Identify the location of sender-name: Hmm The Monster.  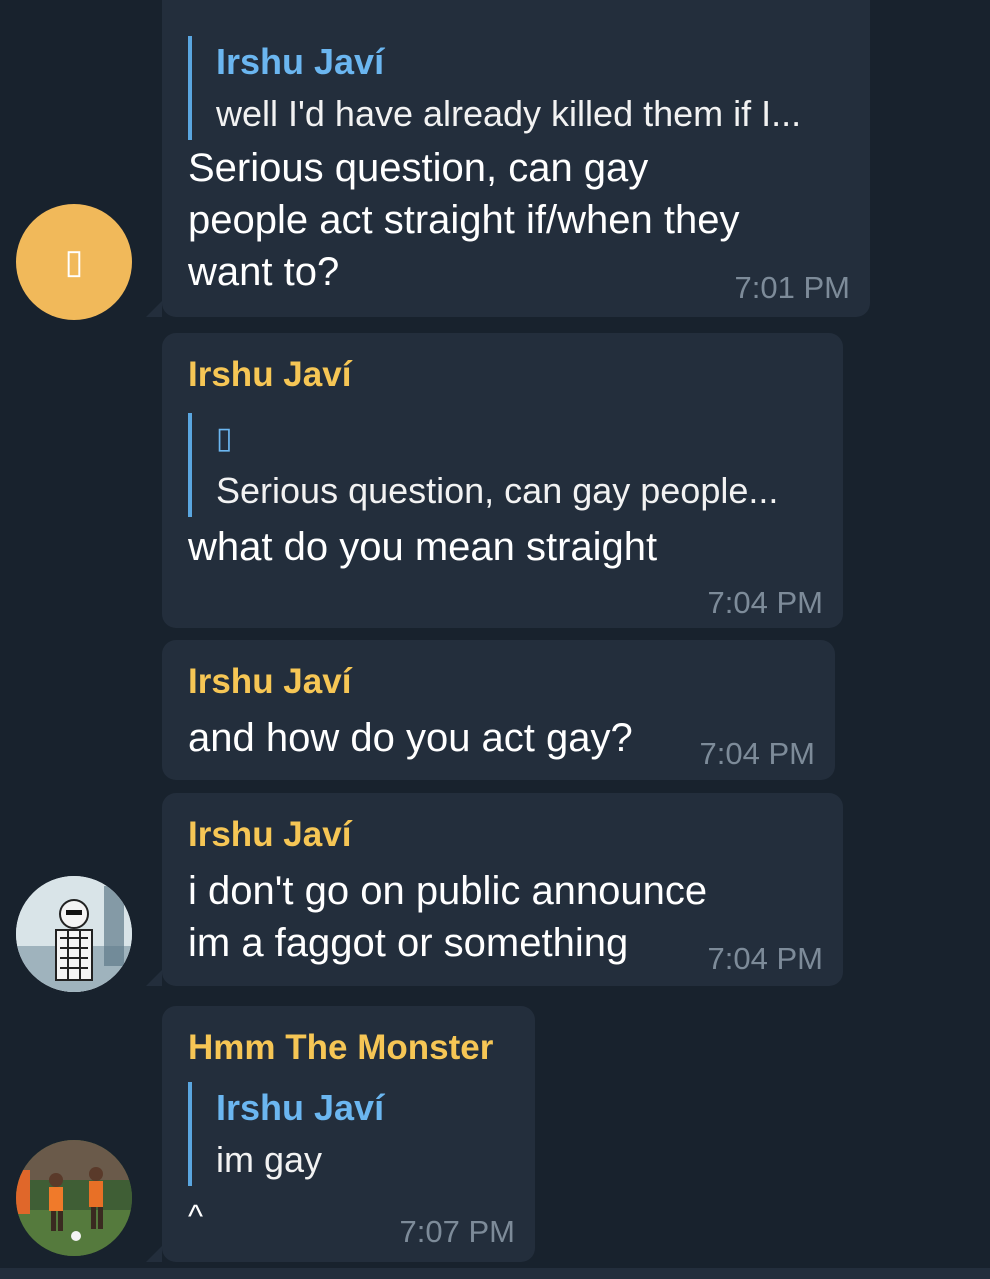
(340, 1048).